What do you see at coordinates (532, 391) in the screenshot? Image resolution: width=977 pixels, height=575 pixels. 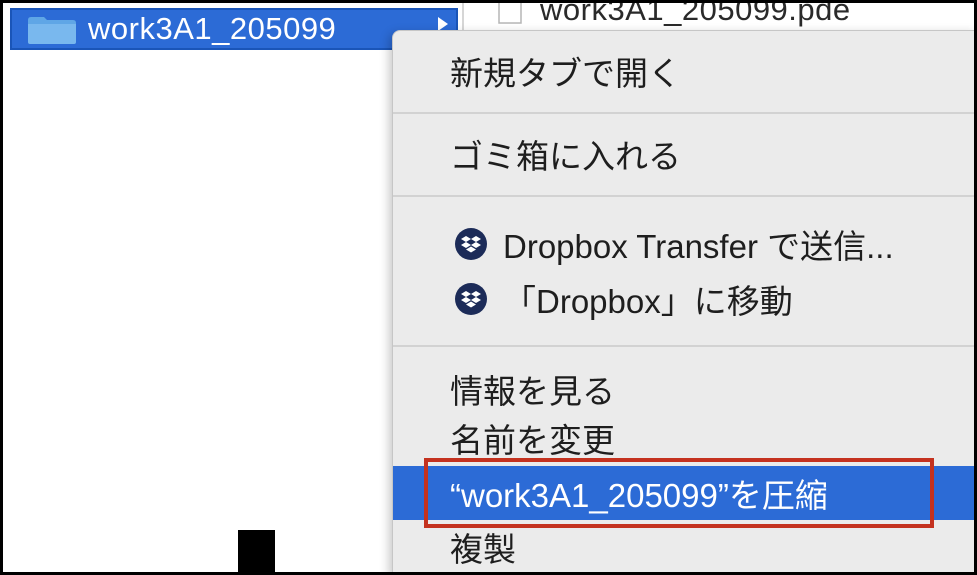 I see `menu-item-label: 情報を見る` at bounding box center [532, 391].